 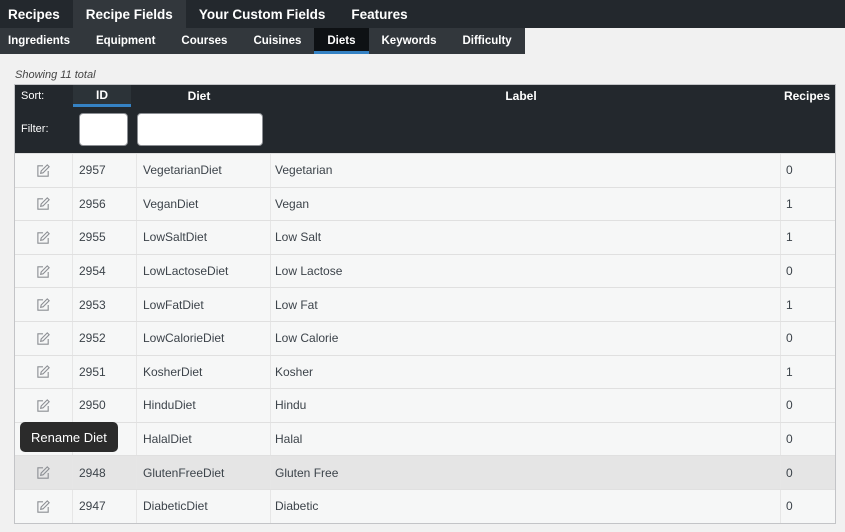 What do you see at coordinates (526, 170) in the screenshot?
I see `cell-label: Vegetarian` at bounding box center [526, 170].